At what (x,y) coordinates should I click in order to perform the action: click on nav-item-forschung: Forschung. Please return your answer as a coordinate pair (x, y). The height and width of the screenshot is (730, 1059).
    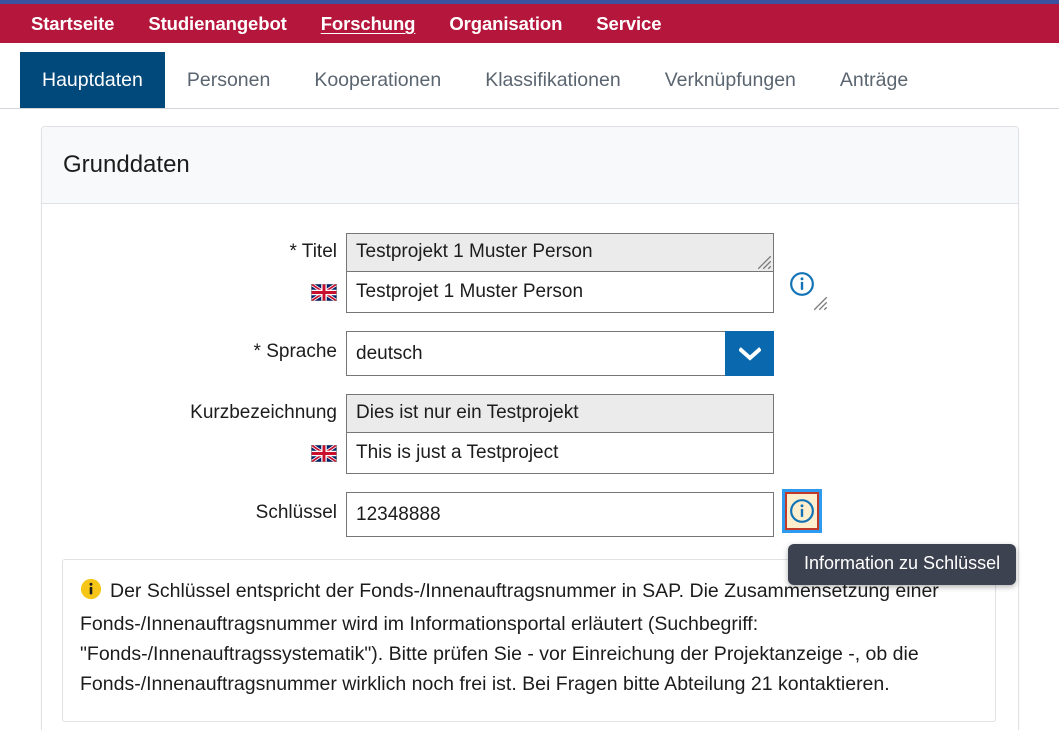
    Looking at the image, I should click on (368, 23).